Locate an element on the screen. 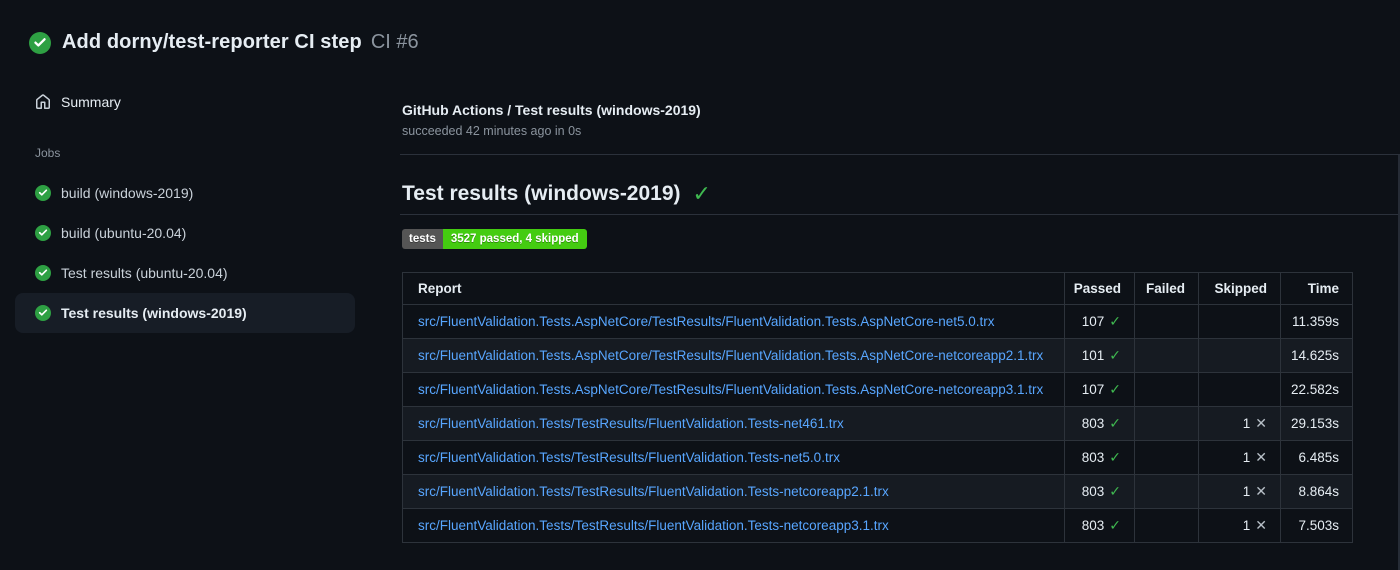 Image resolution: width=1400 pixels, height=570 pixels. section-divider is located at coordinates (900, 214).